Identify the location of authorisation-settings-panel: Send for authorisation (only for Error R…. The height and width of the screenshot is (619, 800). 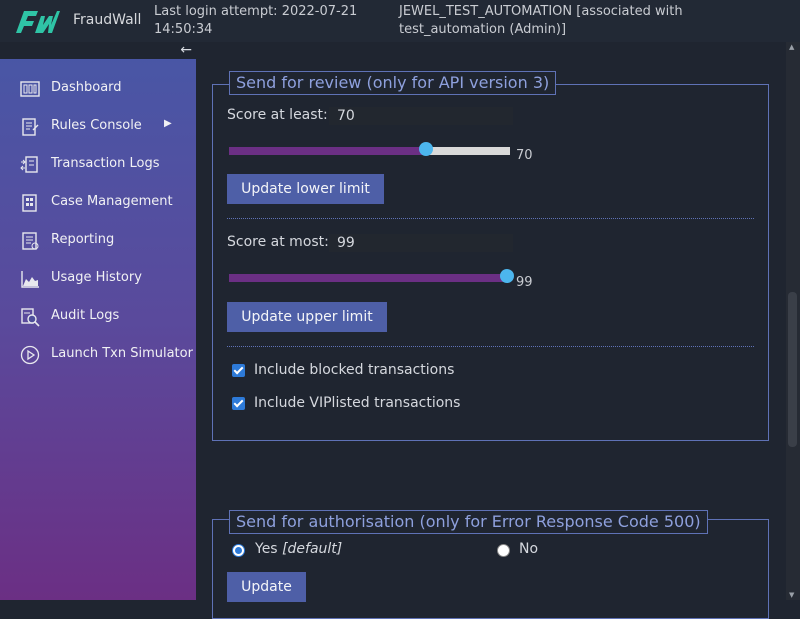
(490, 564).